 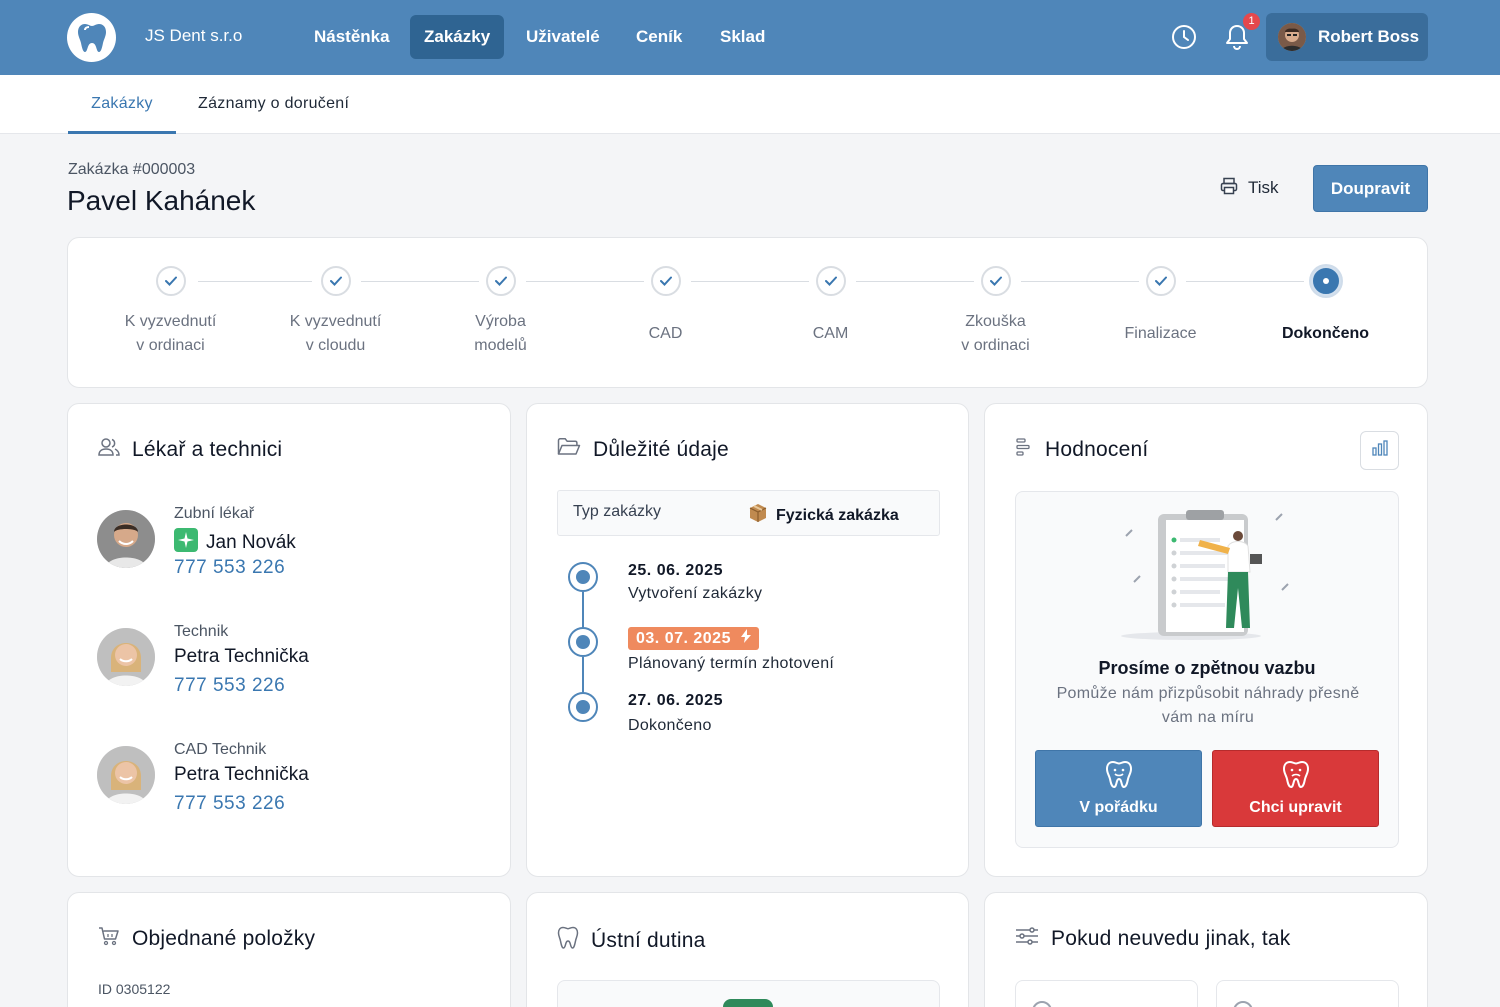 I want to click on step-finalization: Finalizace, so click(x=1160, y=312).